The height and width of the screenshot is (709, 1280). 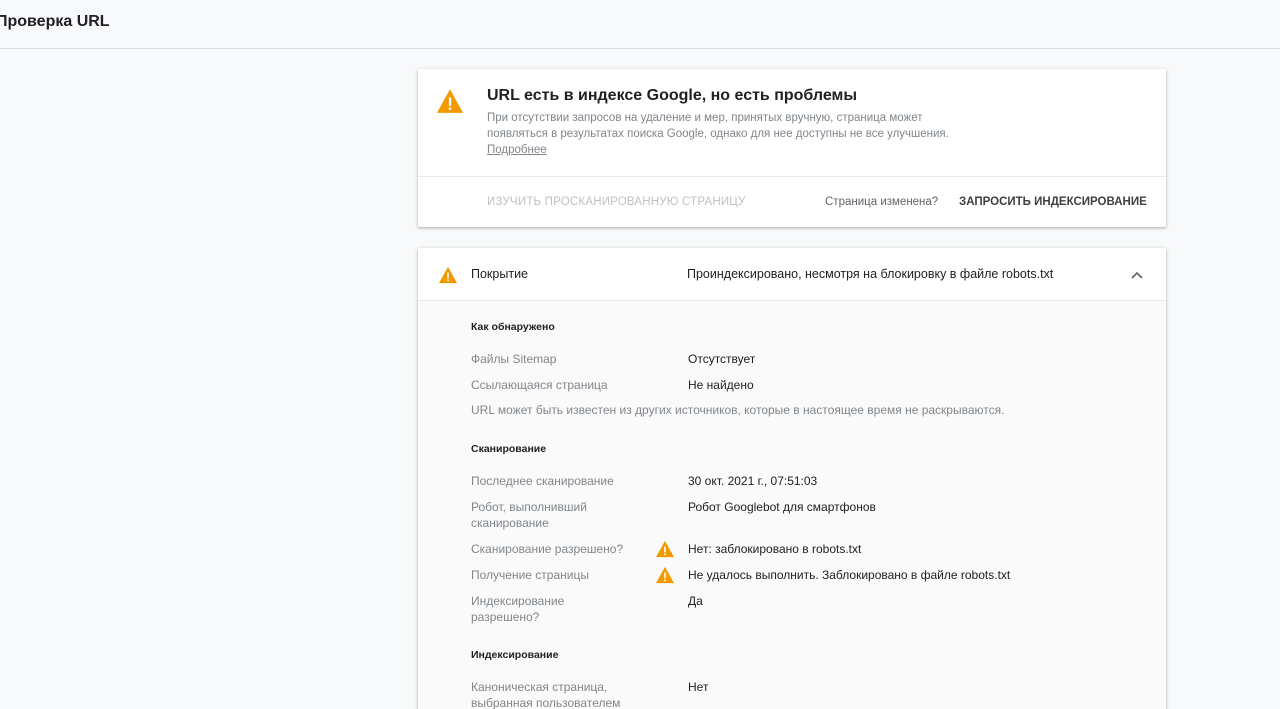 I want to click on user-canonical-value: Нет, so click(x=698, y=687).